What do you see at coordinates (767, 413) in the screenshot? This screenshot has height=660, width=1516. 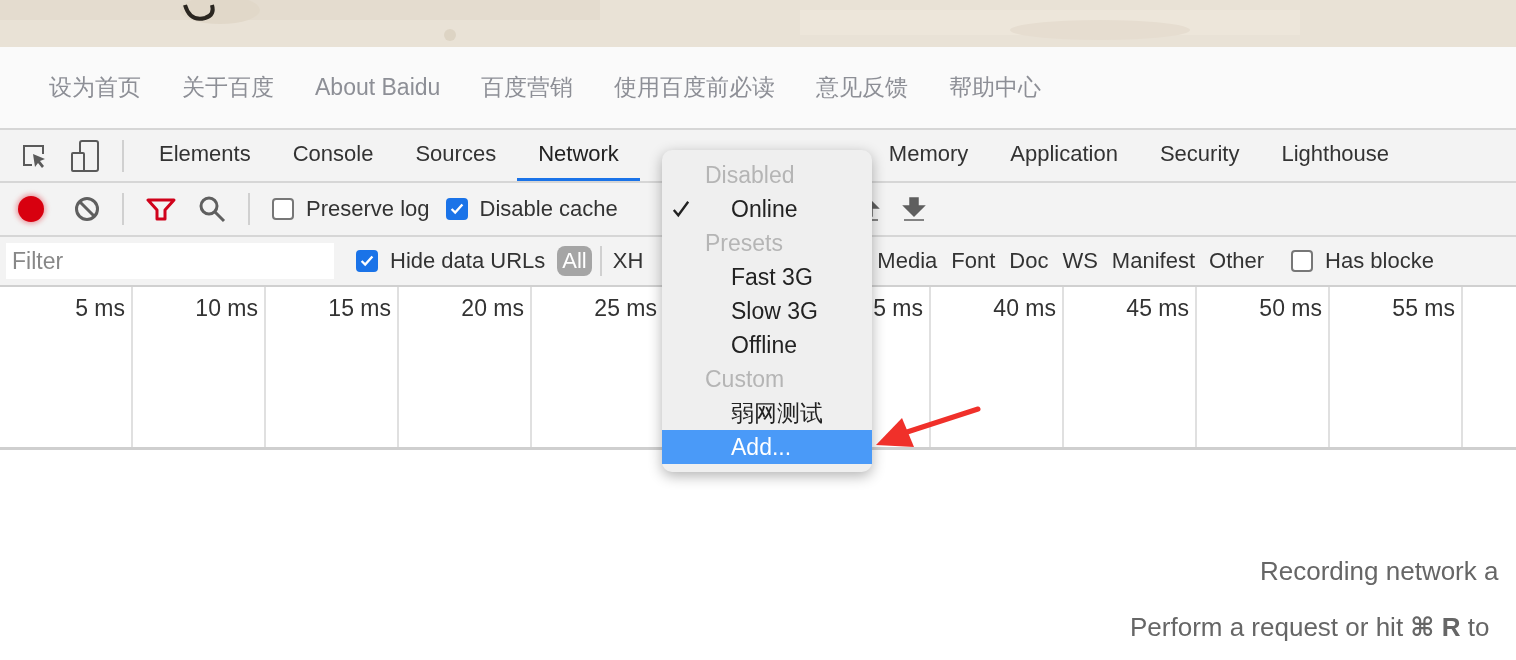 I see `menu-item: 弱网测试` at bounding box center [767, 413].